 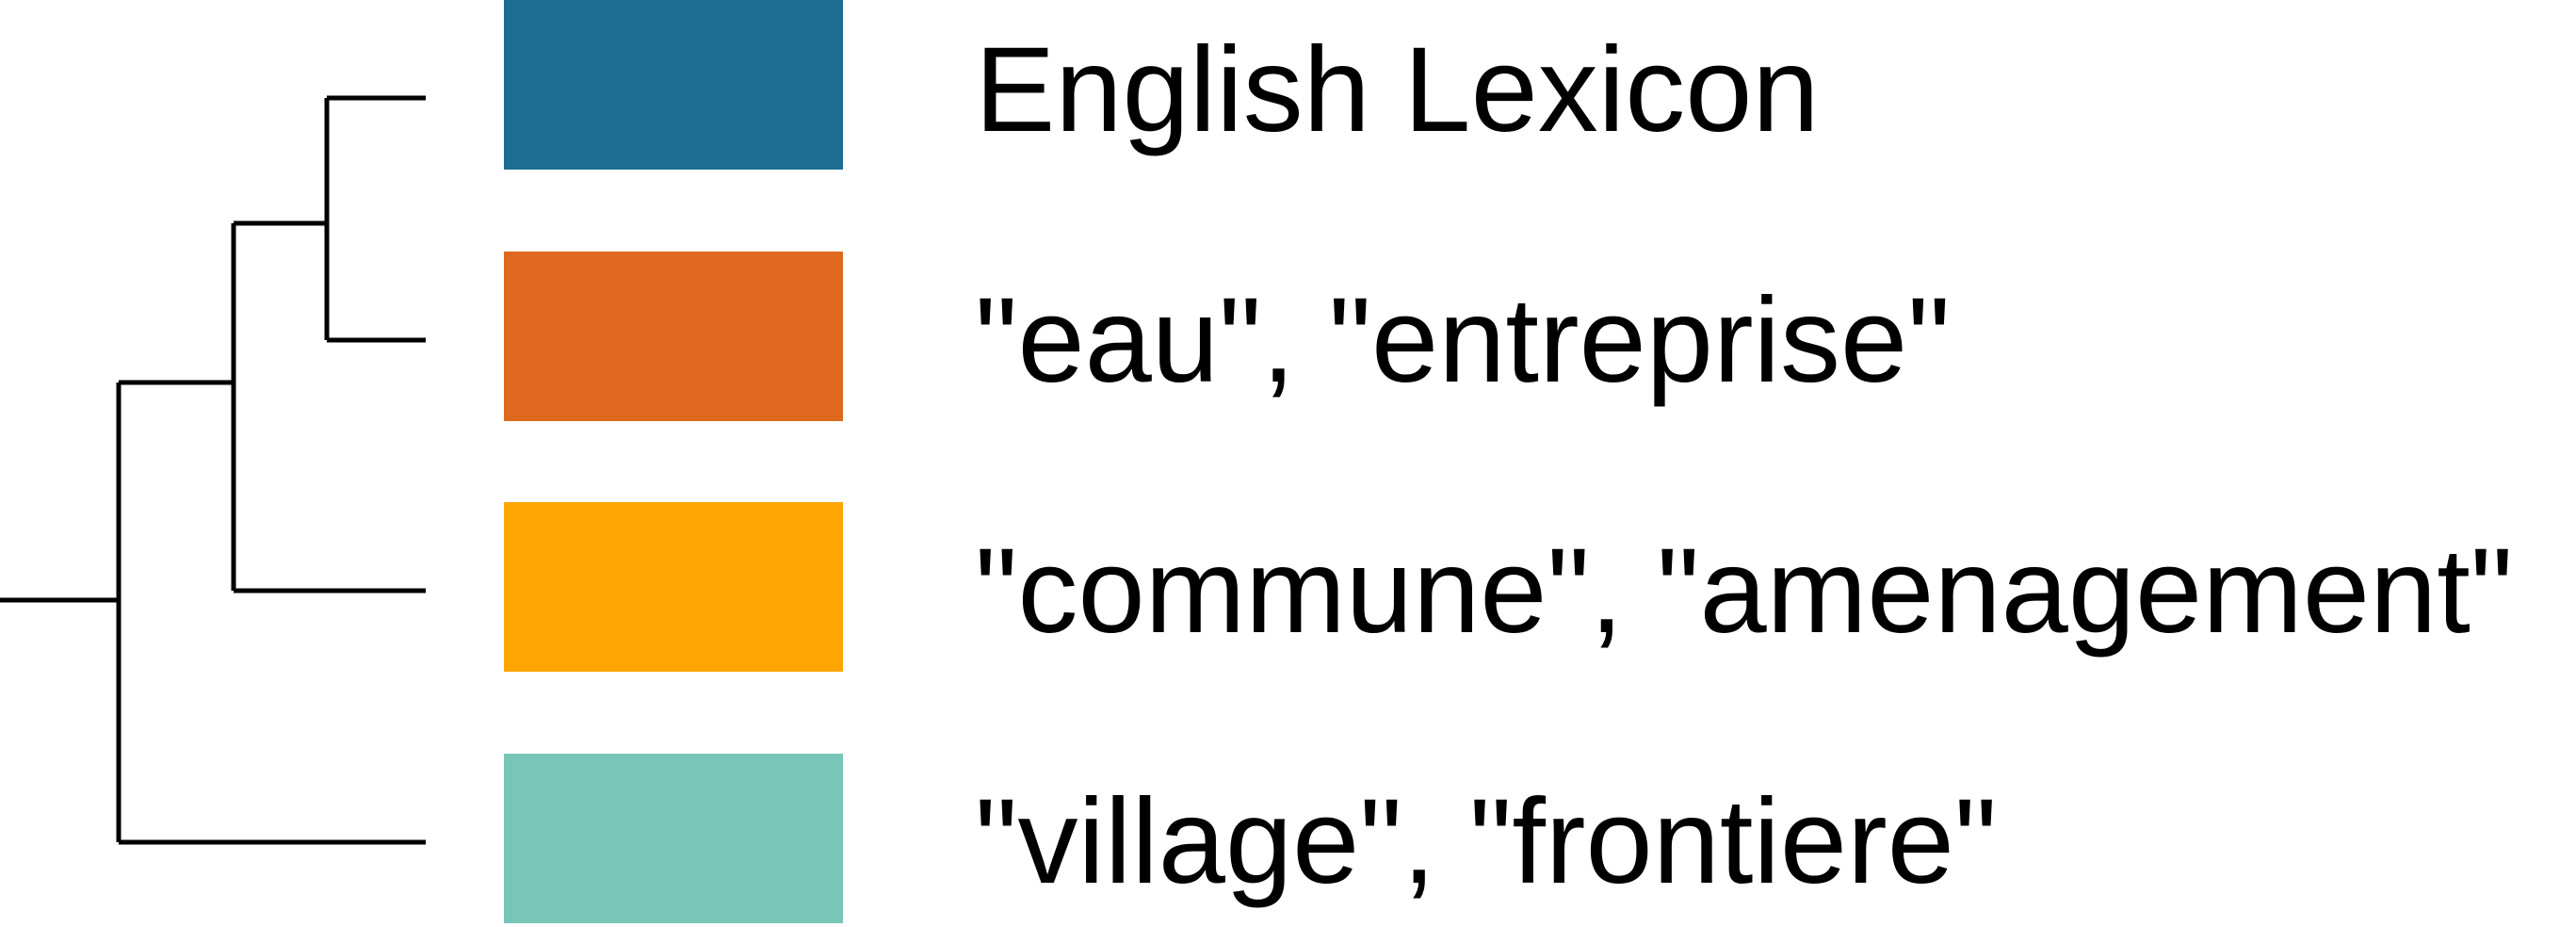 What do you see at coordinates (673, 336) in the screenshot?
I see `legend-swatch-eau-entreprise` at bounding box center [673, 336].